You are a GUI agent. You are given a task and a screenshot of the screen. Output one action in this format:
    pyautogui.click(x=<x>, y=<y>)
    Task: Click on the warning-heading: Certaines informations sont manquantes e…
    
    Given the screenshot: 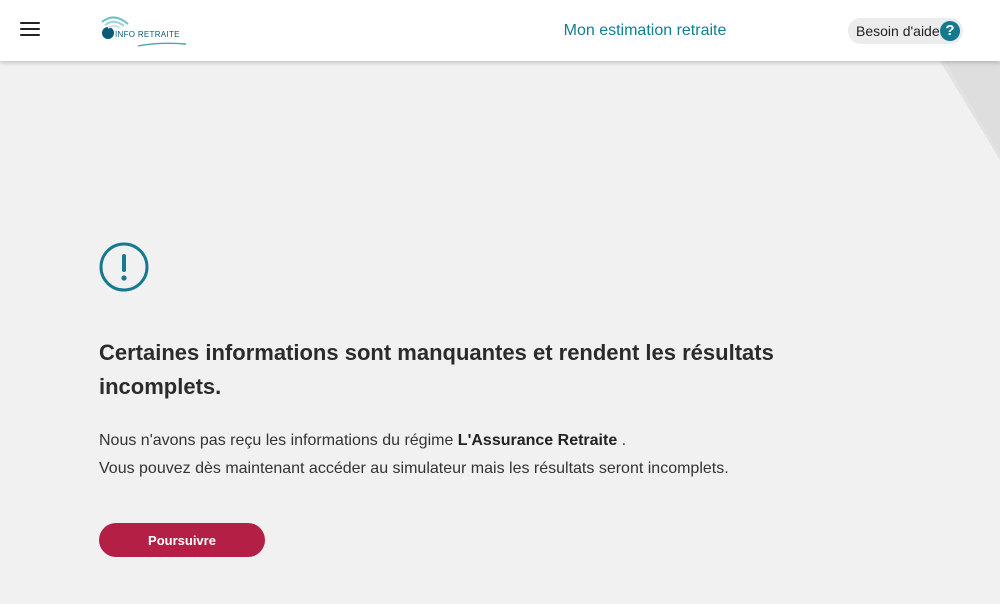 What is the action you would take?
    pyautogui.click(x=436, y=369)
    